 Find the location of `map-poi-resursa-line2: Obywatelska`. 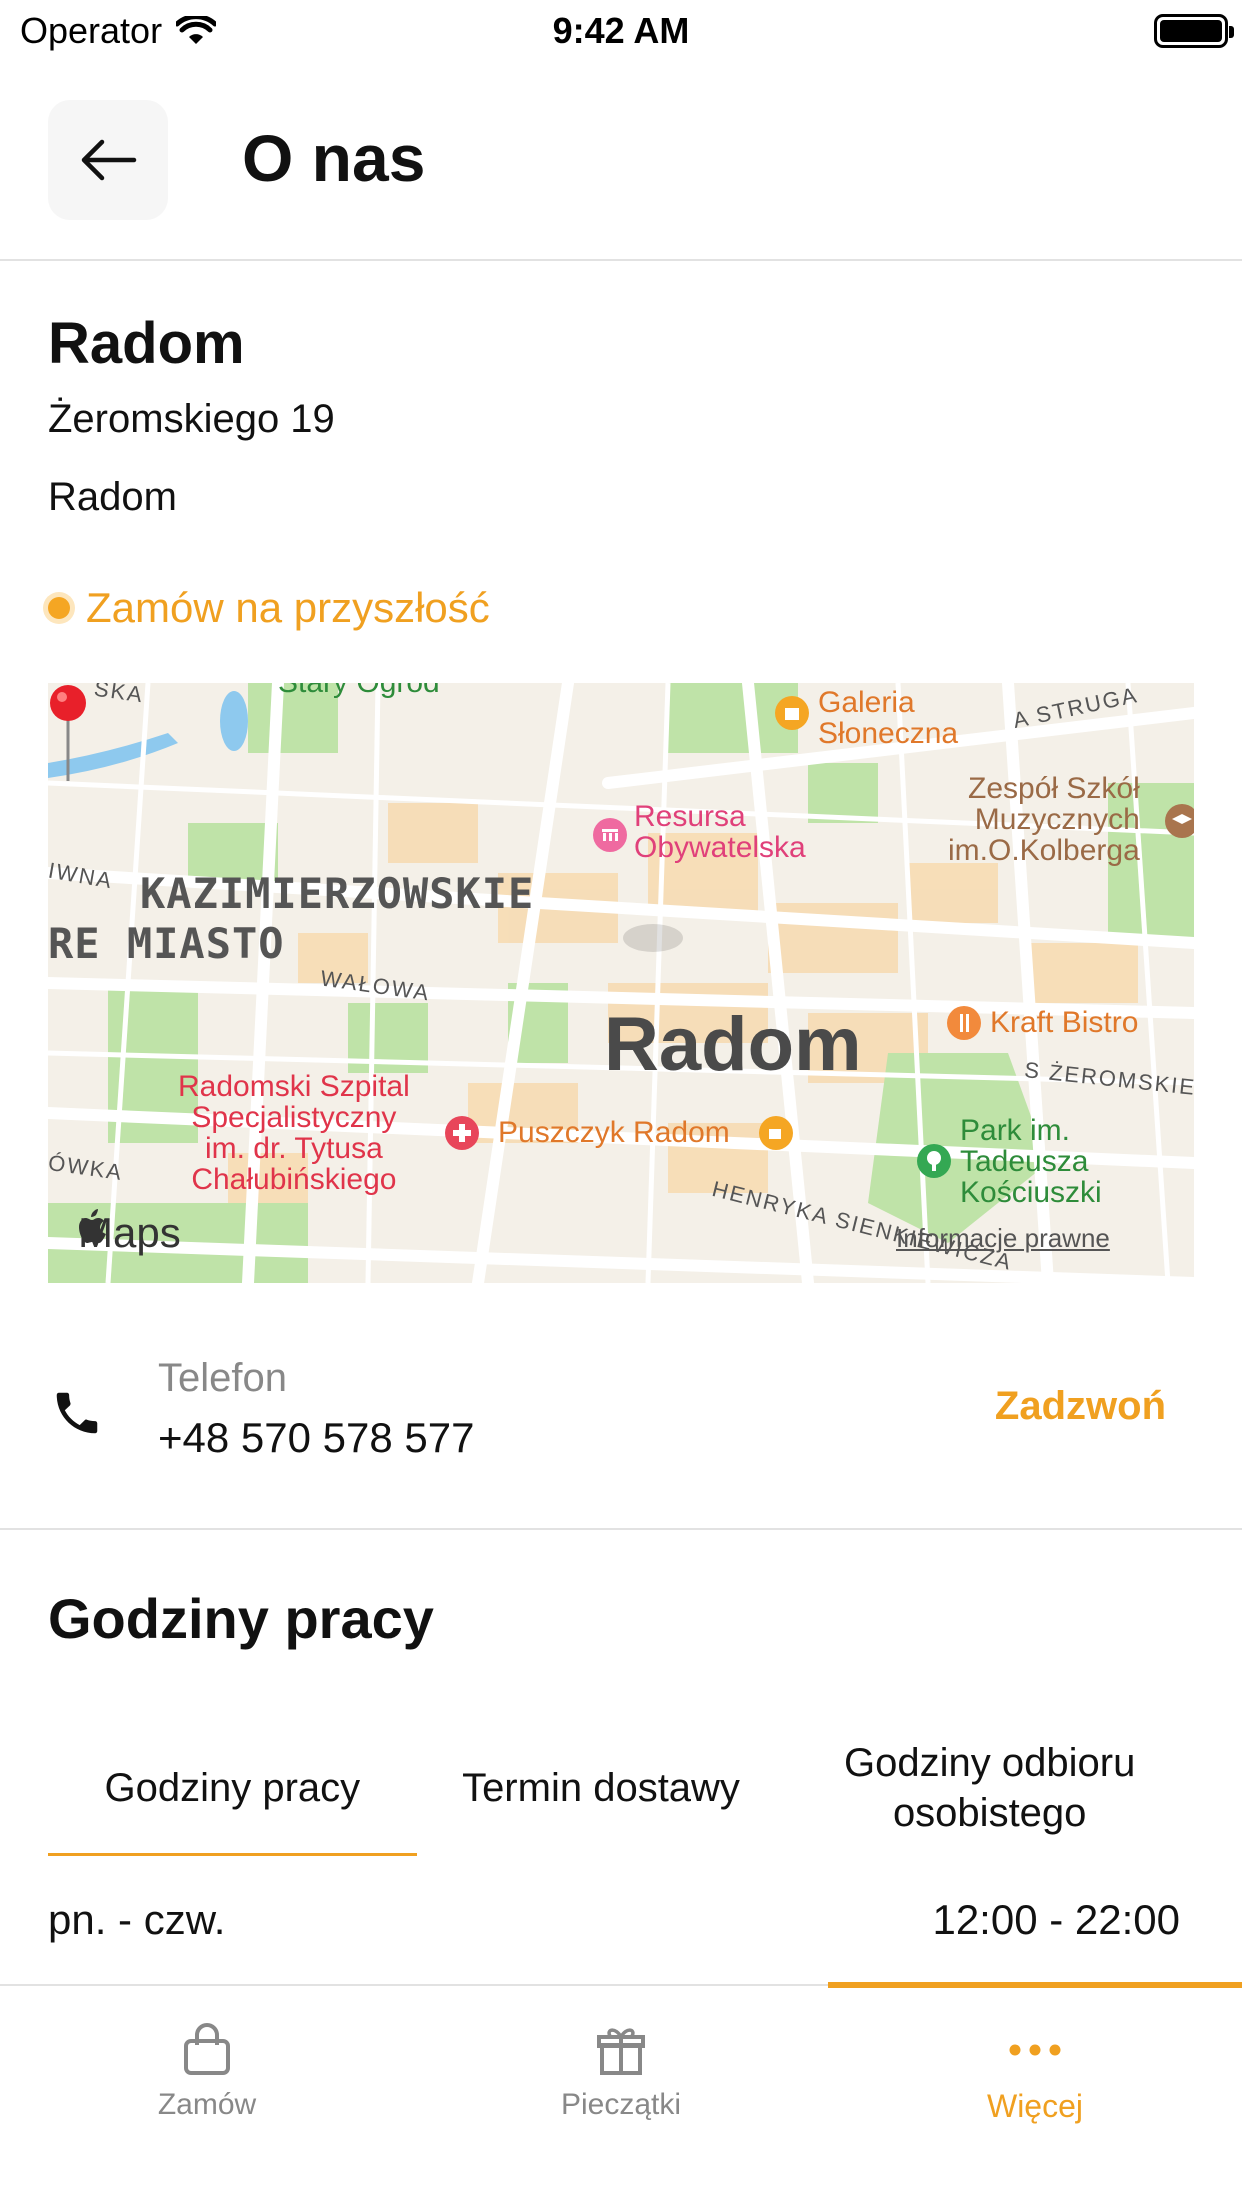

map-poi-resursa-line2: Obywatelska is located at coordinates (720, 847).